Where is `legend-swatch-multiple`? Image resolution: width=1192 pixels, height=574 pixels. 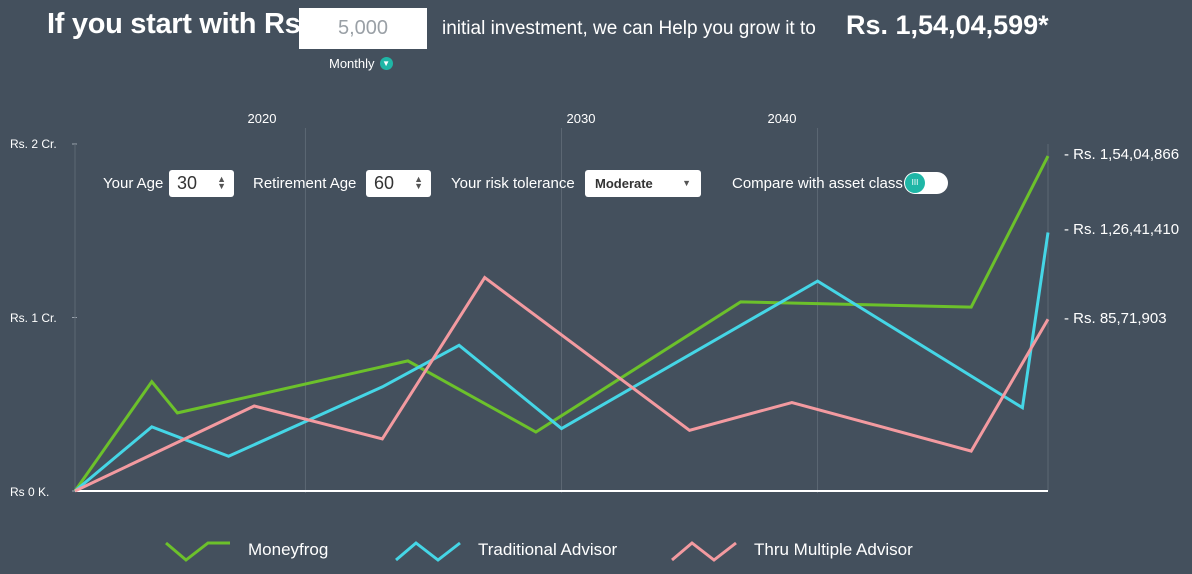 legend-swatch-multiple is located at coordinates (704, 551).